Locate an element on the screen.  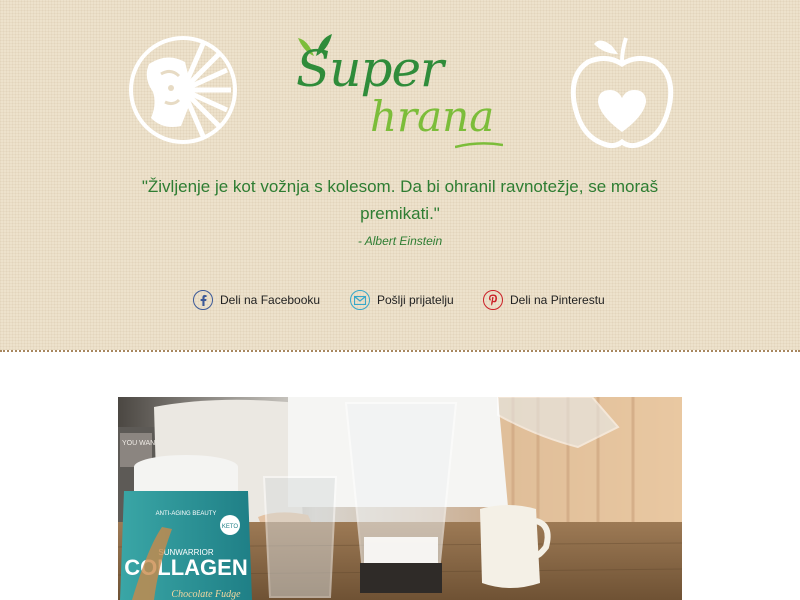
brand-logo: Super hrana is located at coordinates (402, 92).